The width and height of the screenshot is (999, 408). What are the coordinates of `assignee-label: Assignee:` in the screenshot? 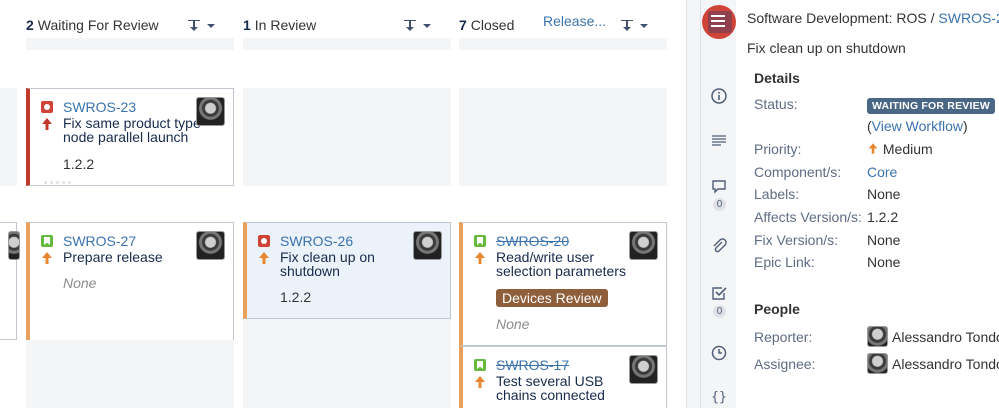 It's located at (785, 364).